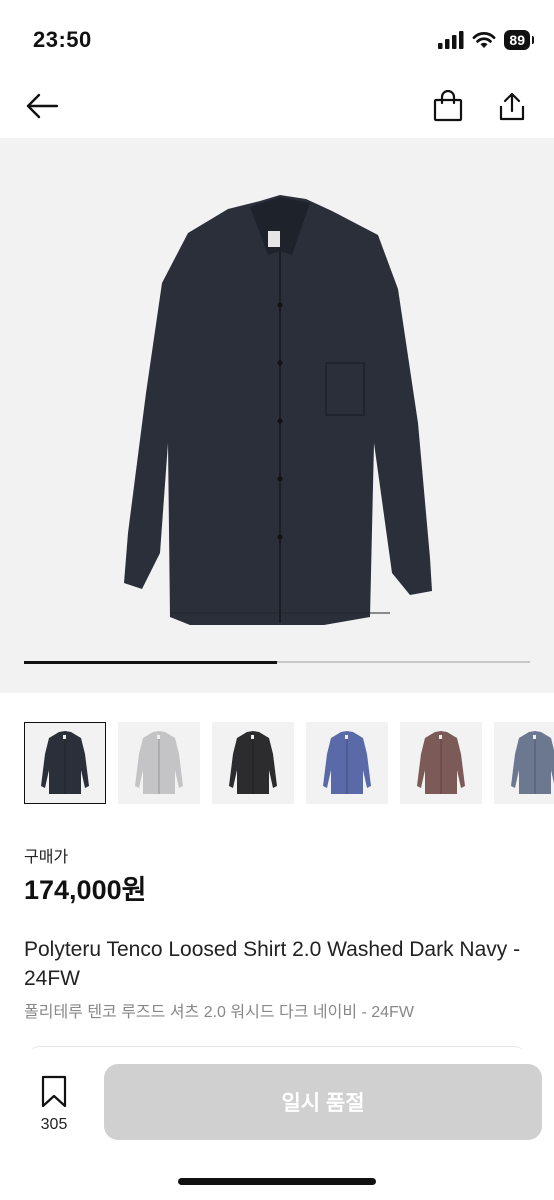  What do you see at coordinates (451, 40) in the screenshot?
I see `signal-icon` at bounding box center [451, 40].